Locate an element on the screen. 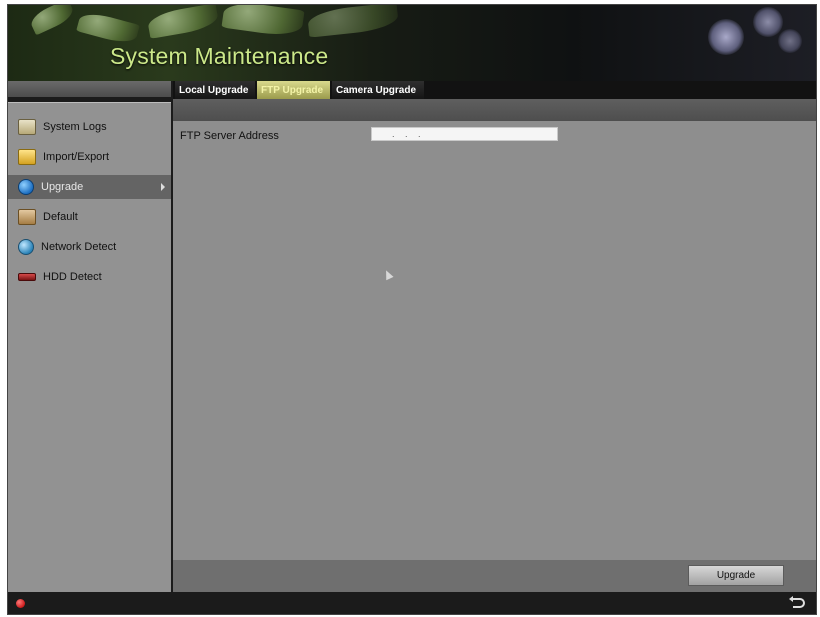 This screenshot has height=617, width=820. tab-local-upgrade: Local Upgrade is located at coordinates (215, 90).